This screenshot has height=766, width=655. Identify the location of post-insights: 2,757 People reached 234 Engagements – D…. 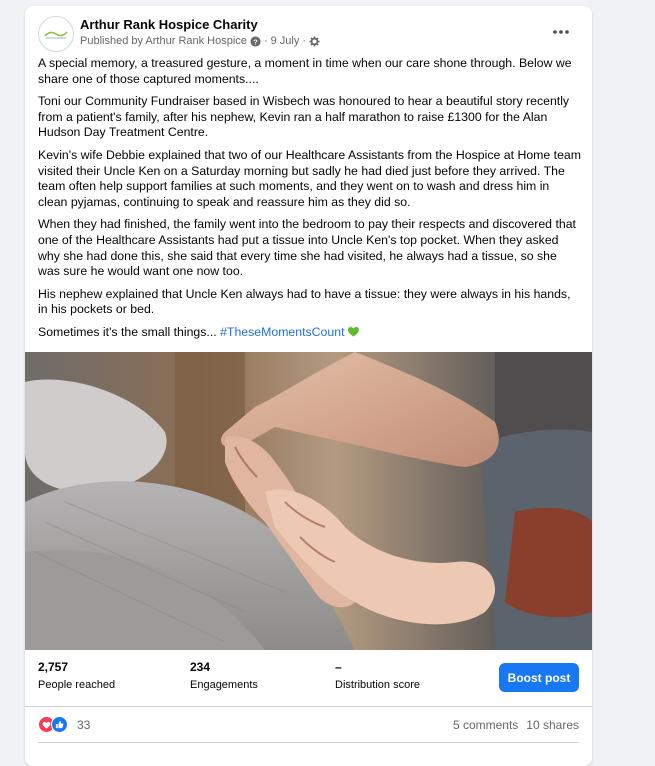
(308, 678).